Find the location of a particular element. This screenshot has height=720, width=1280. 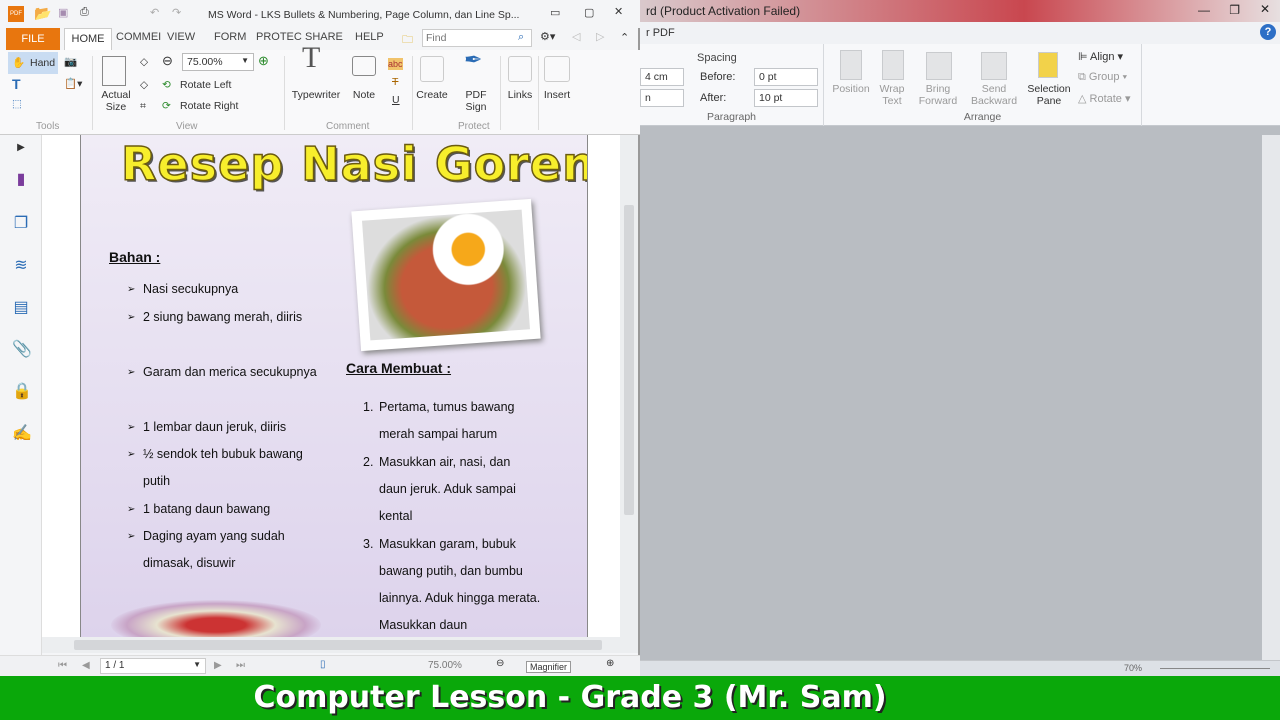

save-icon: ▣ is located at coordinates (63, 12).